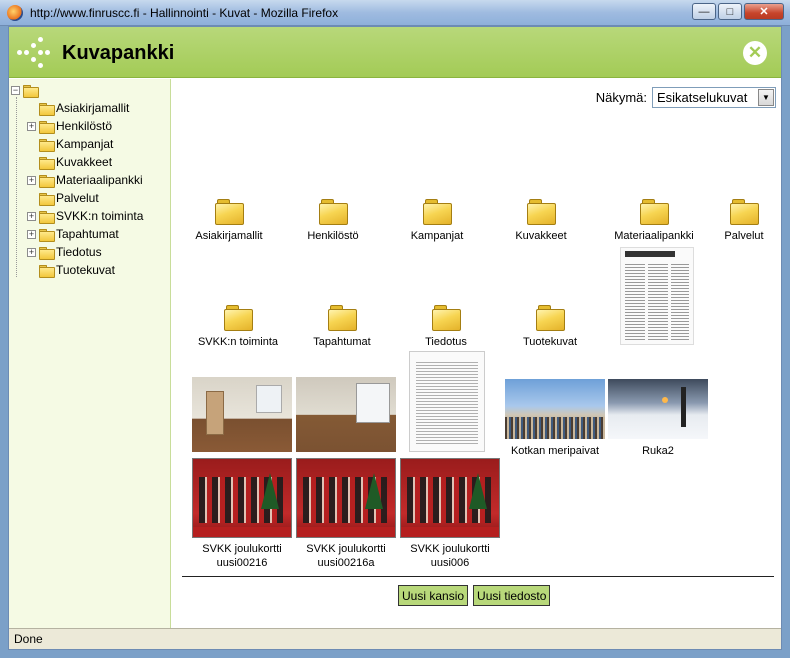 This screenshot has width=790, height=658. I want to click on folder-label: Tiedotus, so click(446, 342).